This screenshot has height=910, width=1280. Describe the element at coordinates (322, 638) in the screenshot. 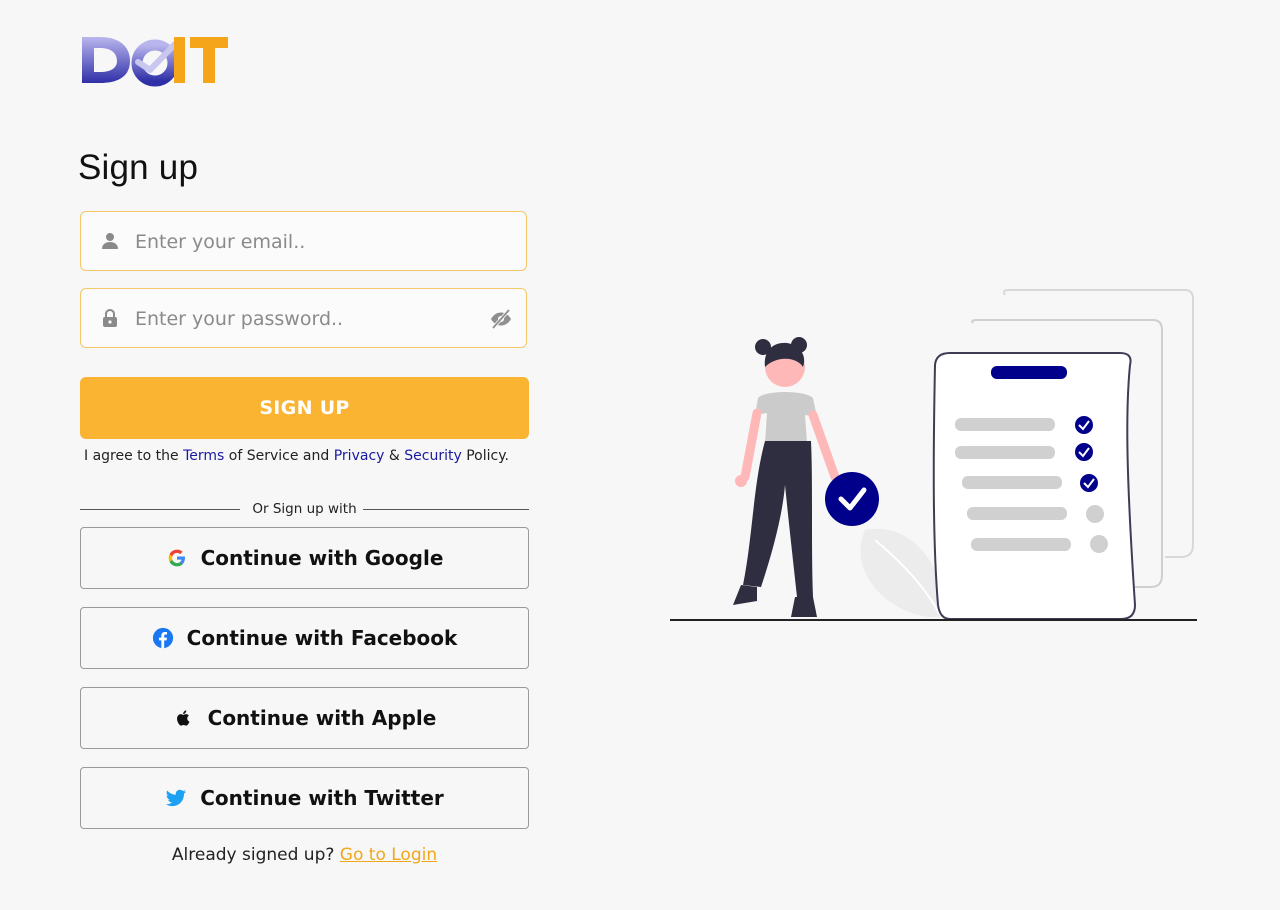

I see `facebook-button-label: Continue with Facebook` at that location.